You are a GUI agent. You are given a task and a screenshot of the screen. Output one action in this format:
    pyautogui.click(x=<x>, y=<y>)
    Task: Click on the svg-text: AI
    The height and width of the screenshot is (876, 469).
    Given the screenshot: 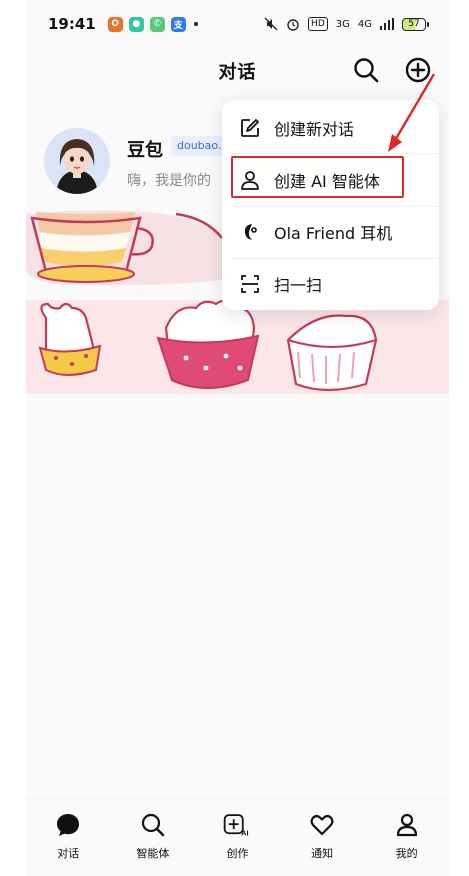 What is the action you would take?
    pyautogui.click(x=245, y=833)
    